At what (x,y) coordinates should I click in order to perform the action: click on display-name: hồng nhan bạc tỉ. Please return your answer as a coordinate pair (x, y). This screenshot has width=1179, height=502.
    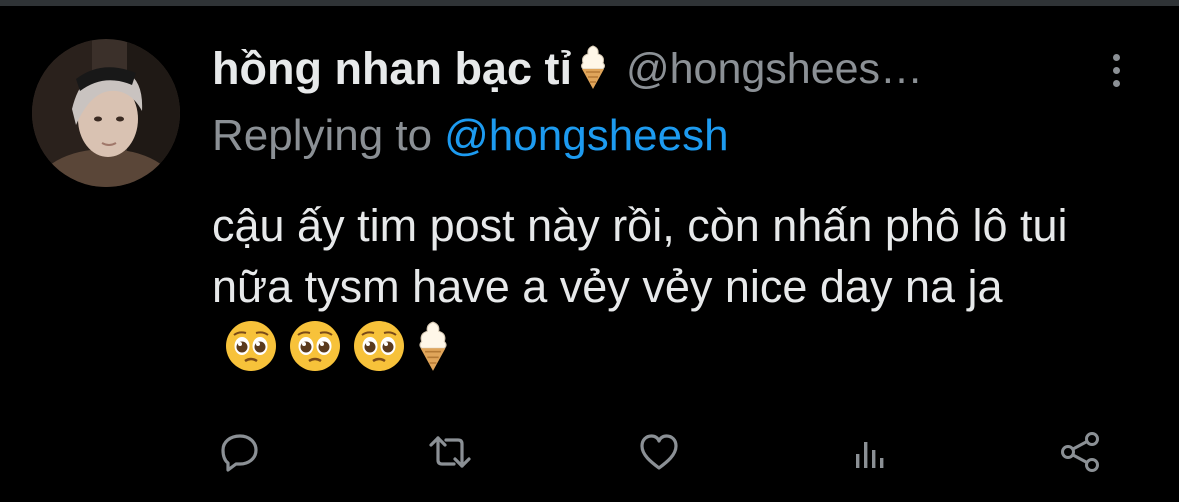
    Looking at the image, I should click on (392, 69).